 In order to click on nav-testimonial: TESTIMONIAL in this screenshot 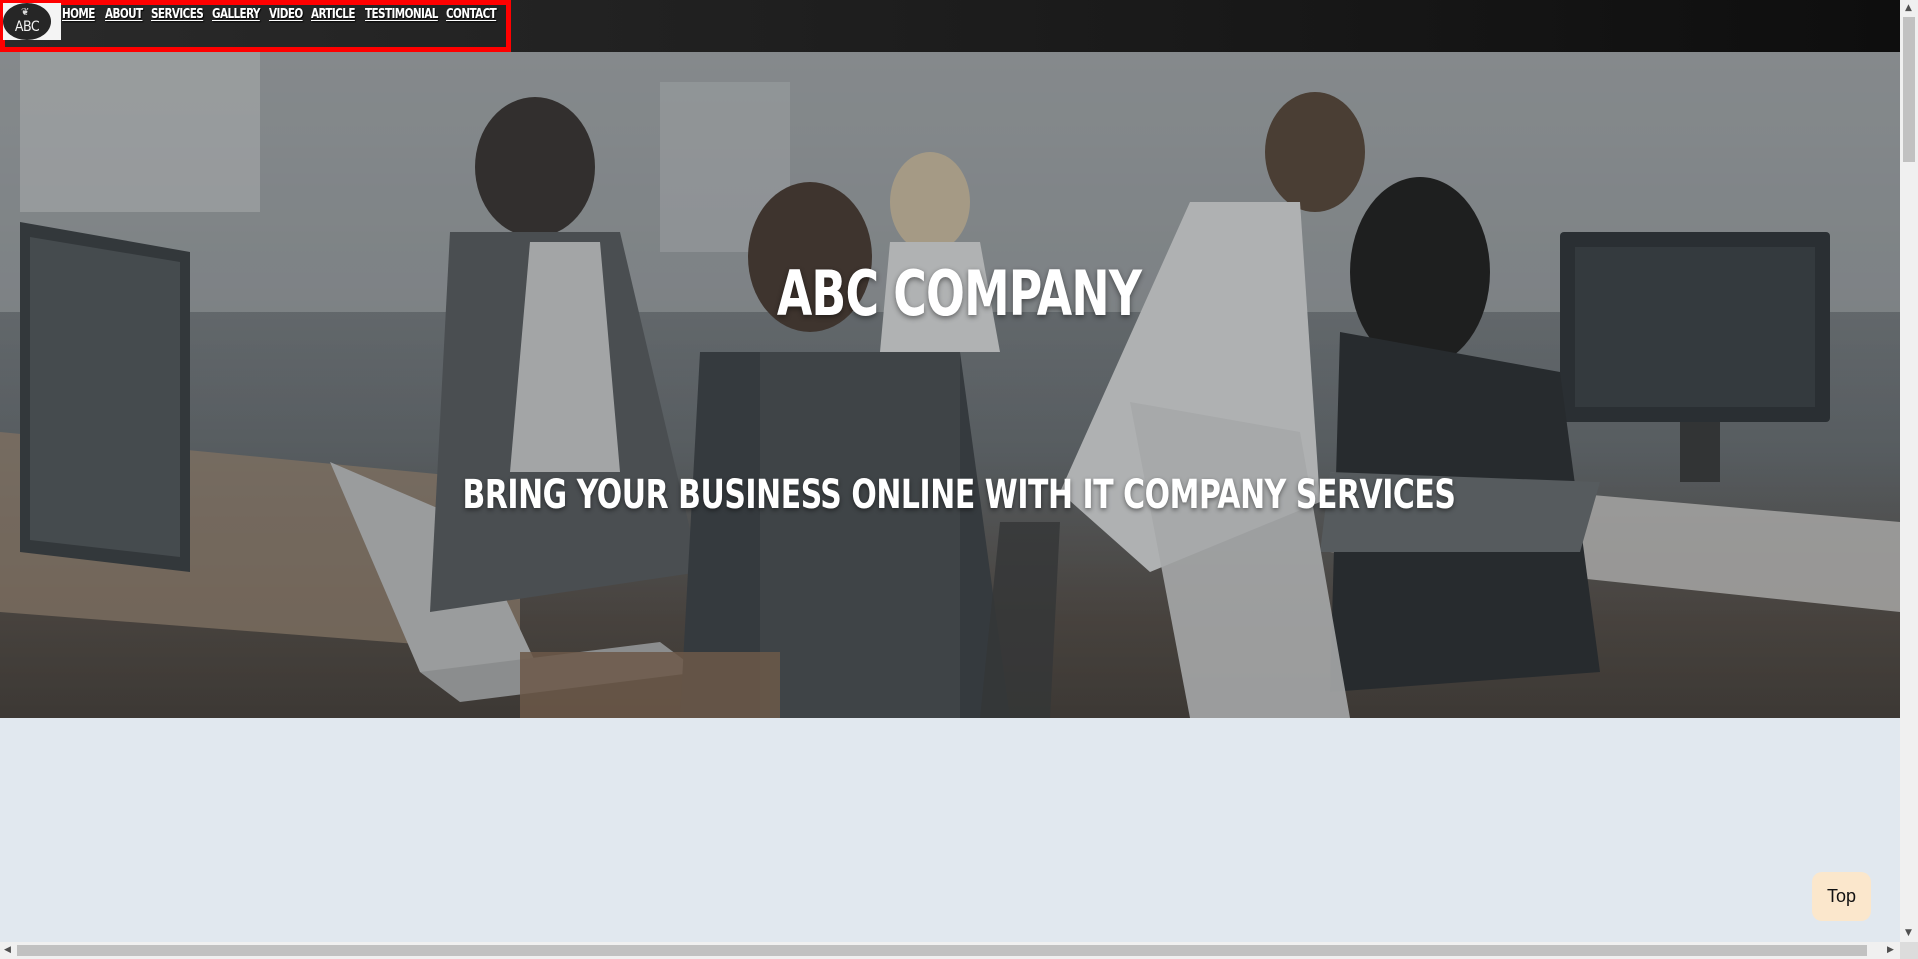, I will do `click(401, 14)`.